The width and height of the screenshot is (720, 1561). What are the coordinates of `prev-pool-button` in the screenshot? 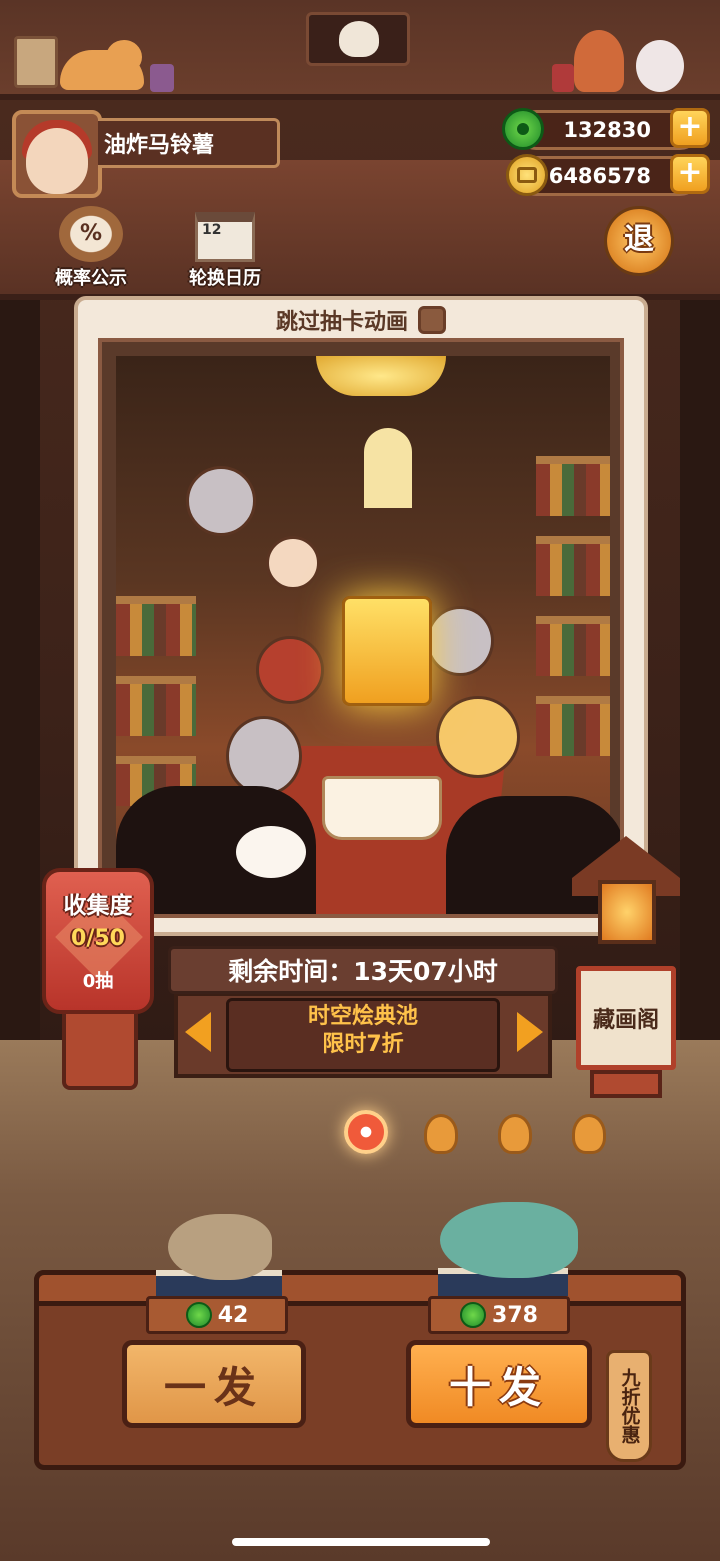 It's located at (198, 1032).